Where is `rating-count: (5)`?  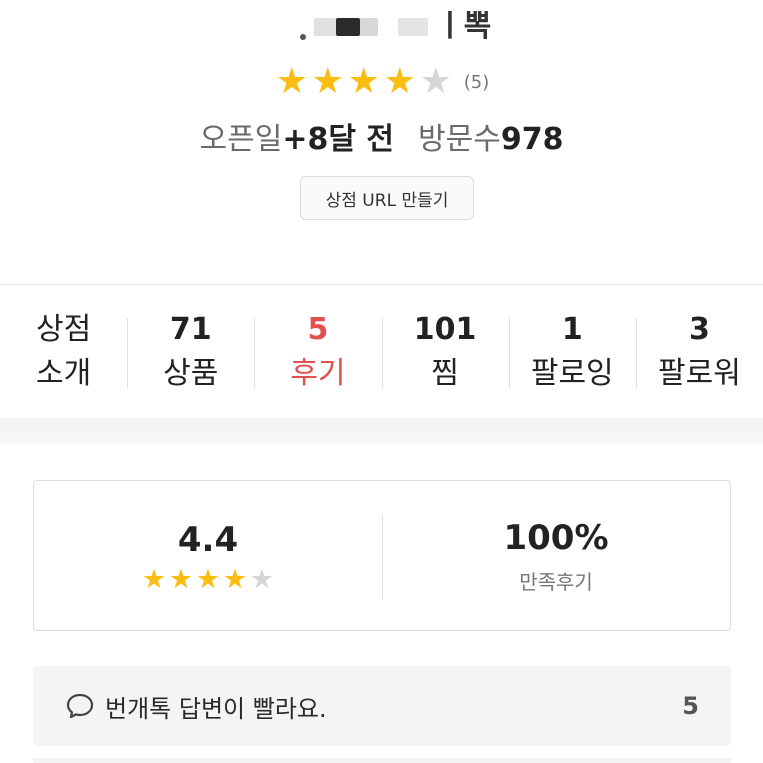
rating-count: (5) is located at coordinates (476, 82).